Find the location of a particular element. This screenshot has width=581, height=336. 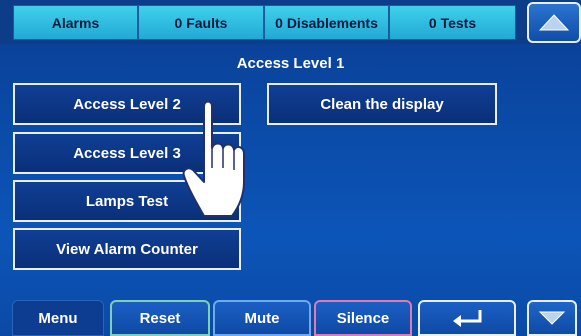

scroll-up-button is located at coordinates (554, 22).